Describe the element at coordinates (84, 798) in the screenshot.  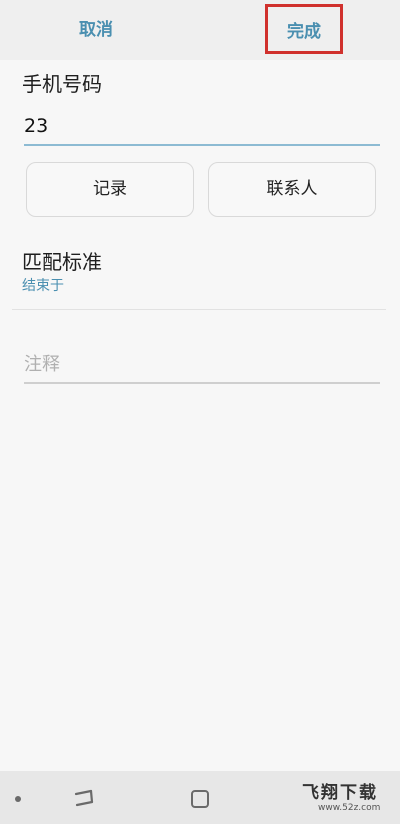
I see `recent-apps-icon` at that location.